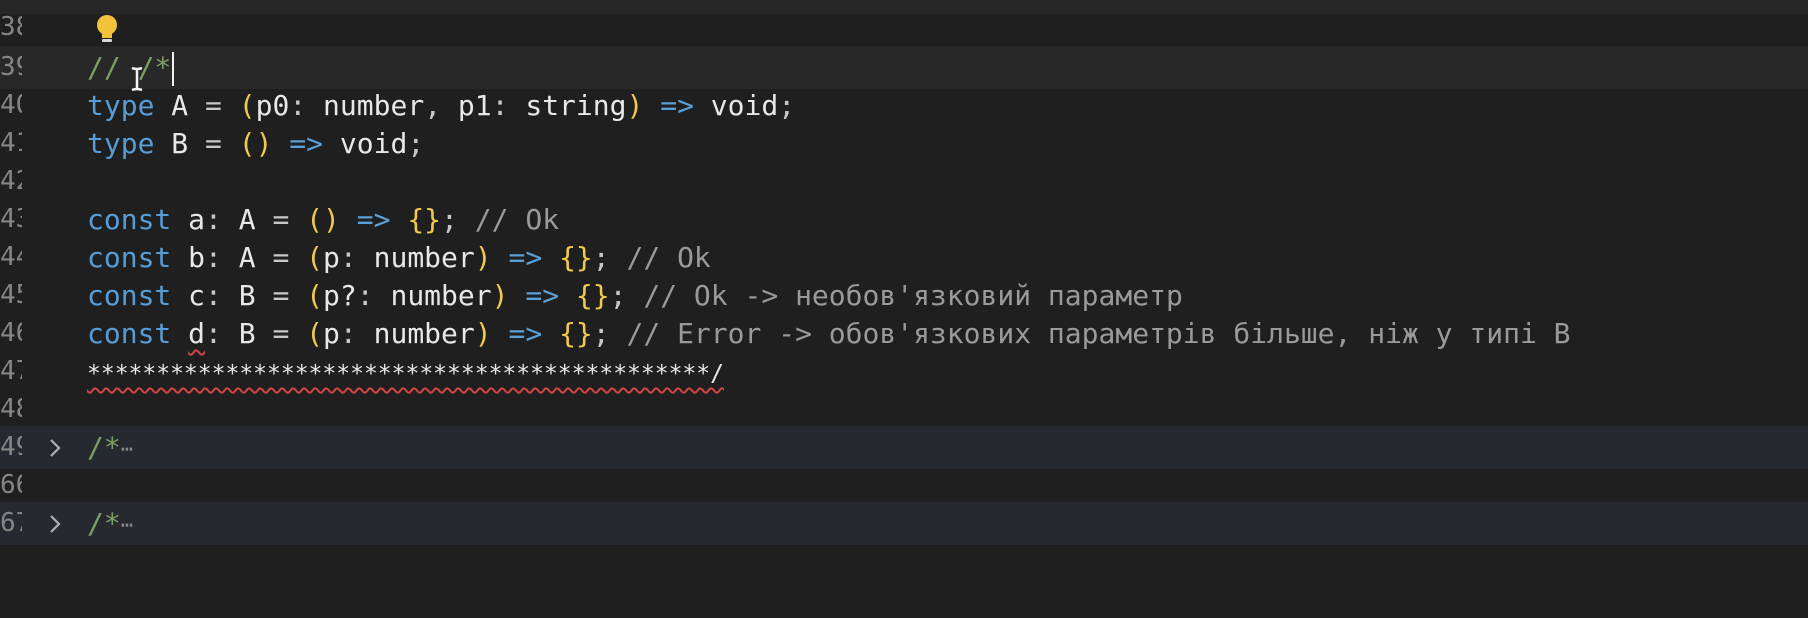 This screenshot has height=618, width=1808. I want to click on code-line-41: 41 type B = () => void;, so click(904, 143).